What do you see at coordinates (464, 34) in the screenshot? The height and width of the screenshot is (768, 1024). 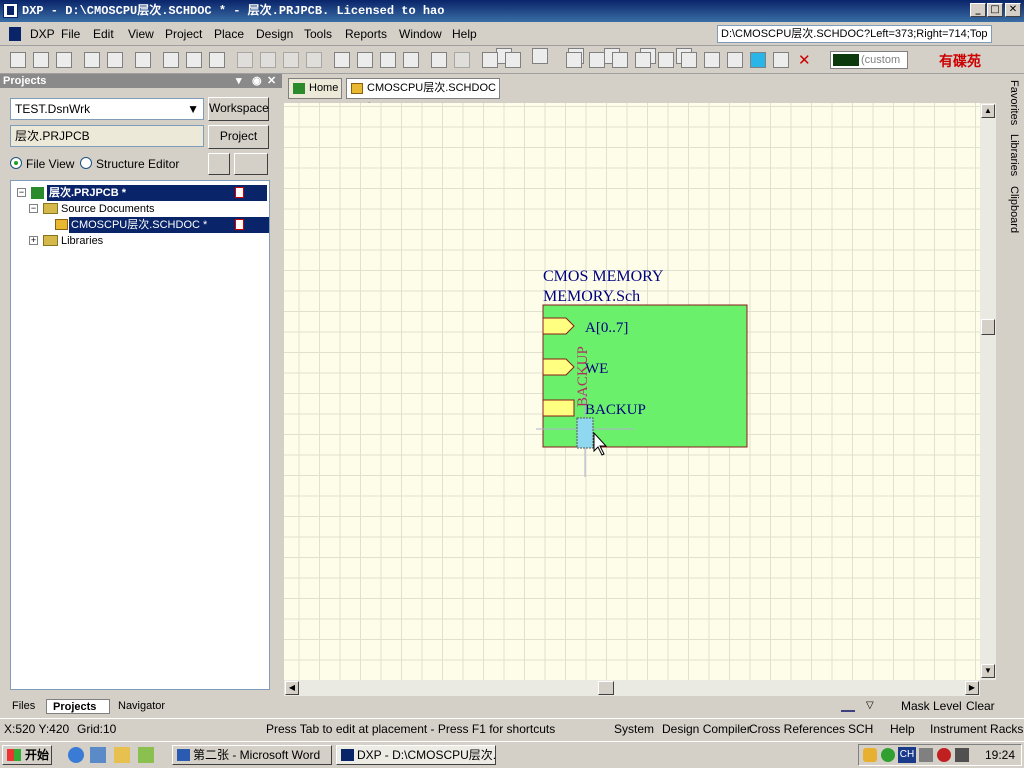 I see `menu-help: Help` at bounding box center [464, 34].